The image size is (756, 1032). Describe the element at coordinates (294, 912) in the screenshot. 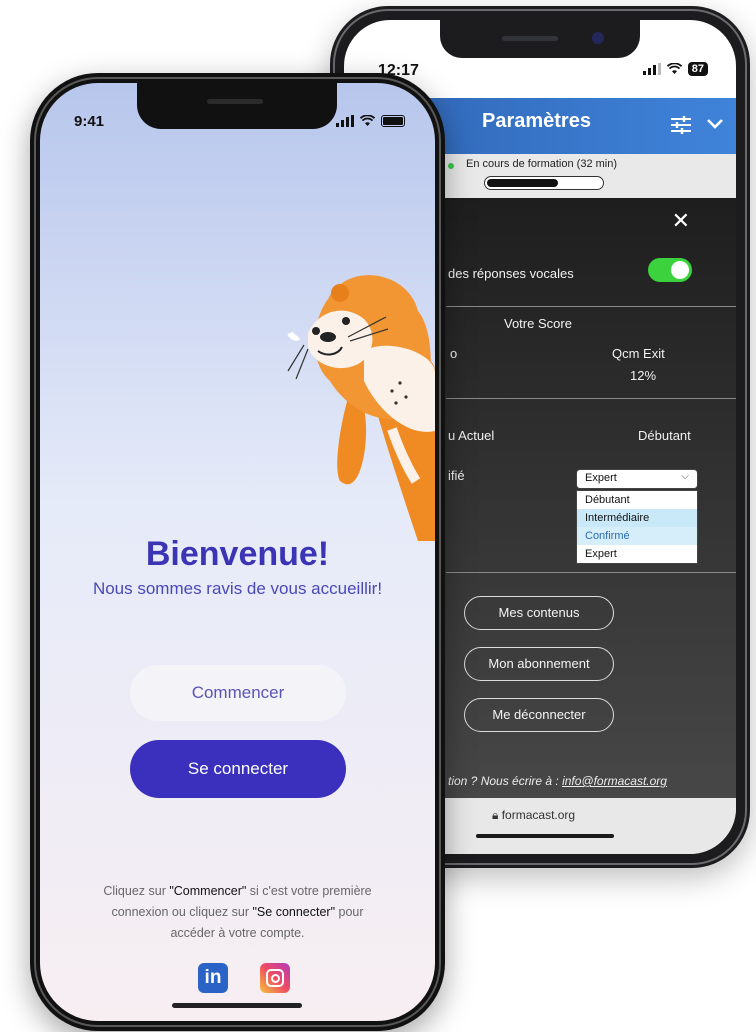

I see `help-login-ref: "Se connecter"` at that location.